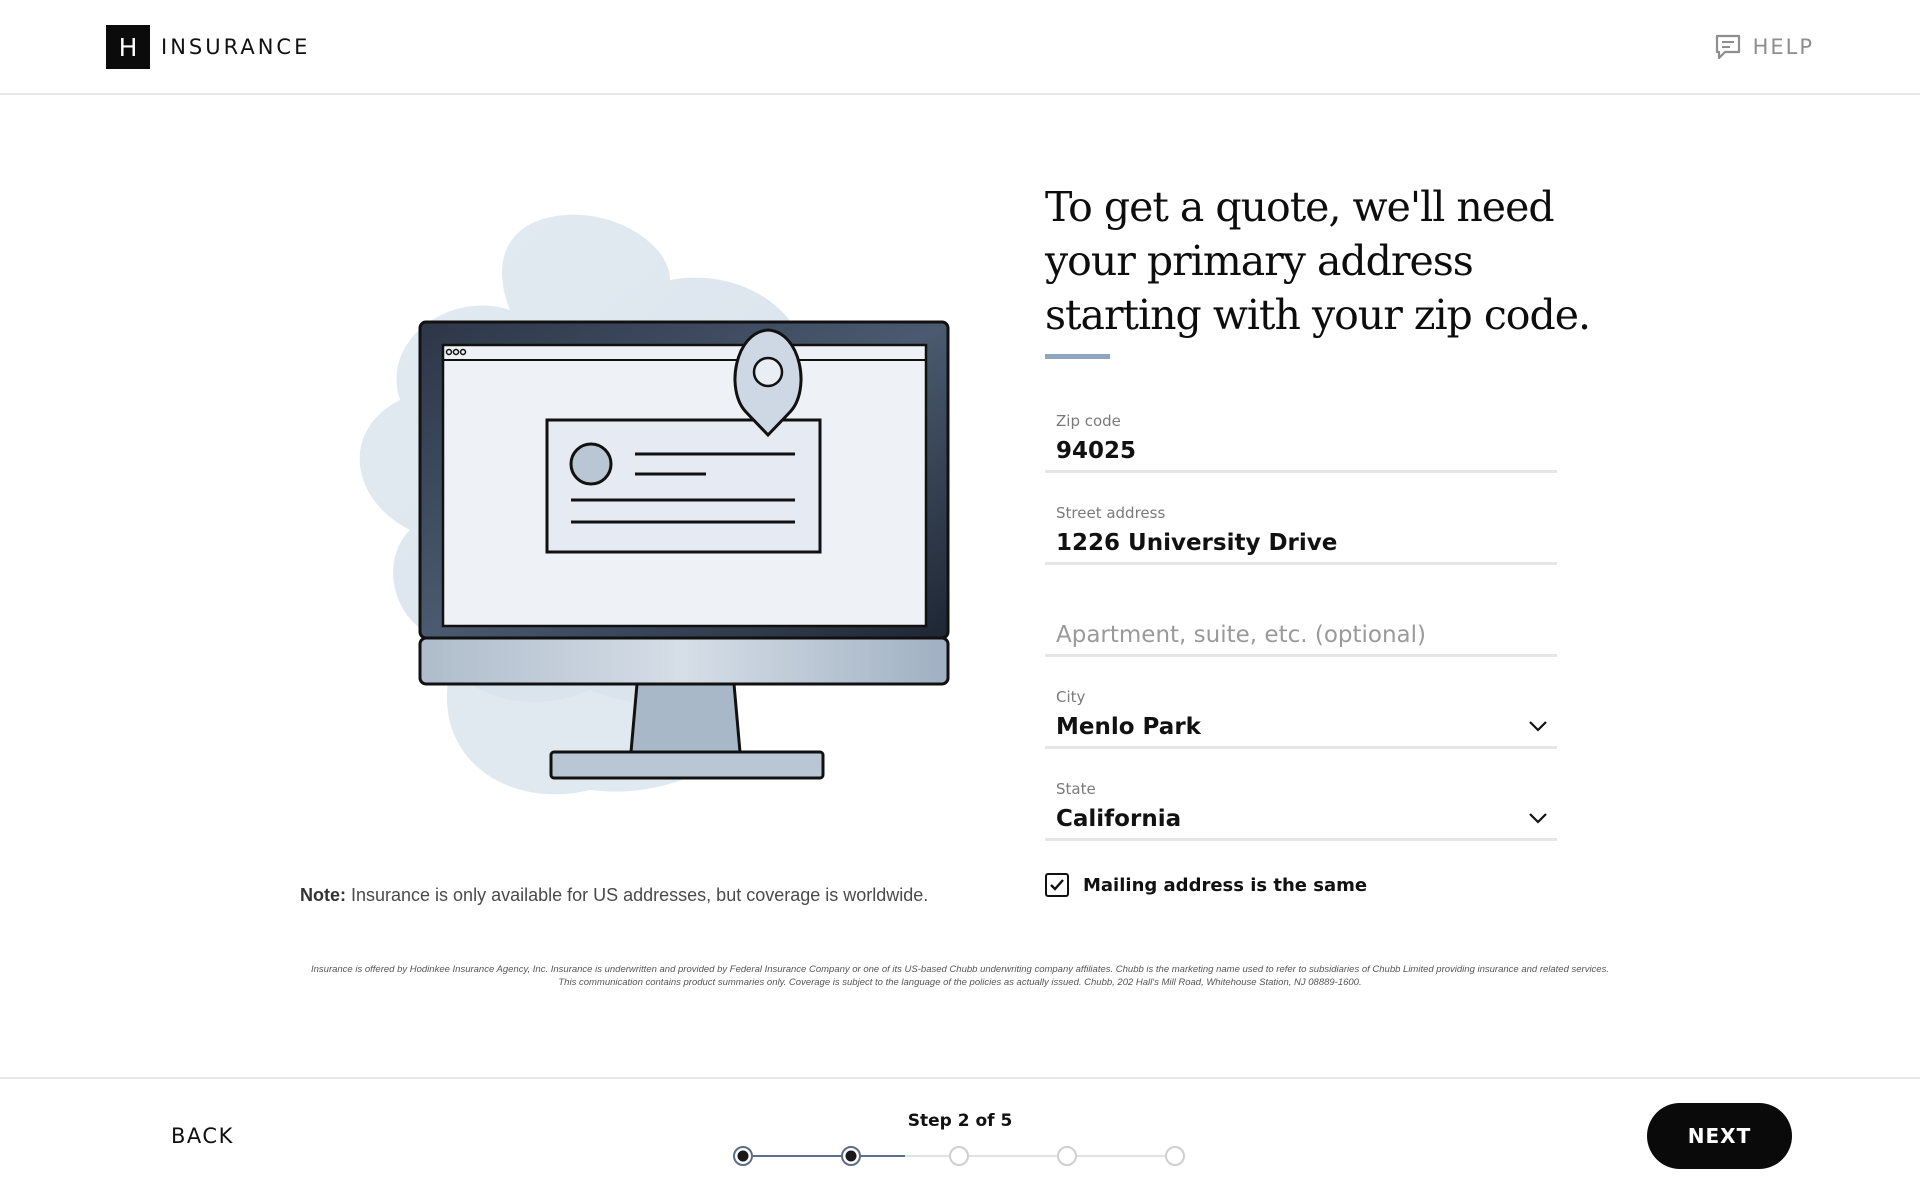  I want to click on city-value: Menlo Park, so click(1128, 727).